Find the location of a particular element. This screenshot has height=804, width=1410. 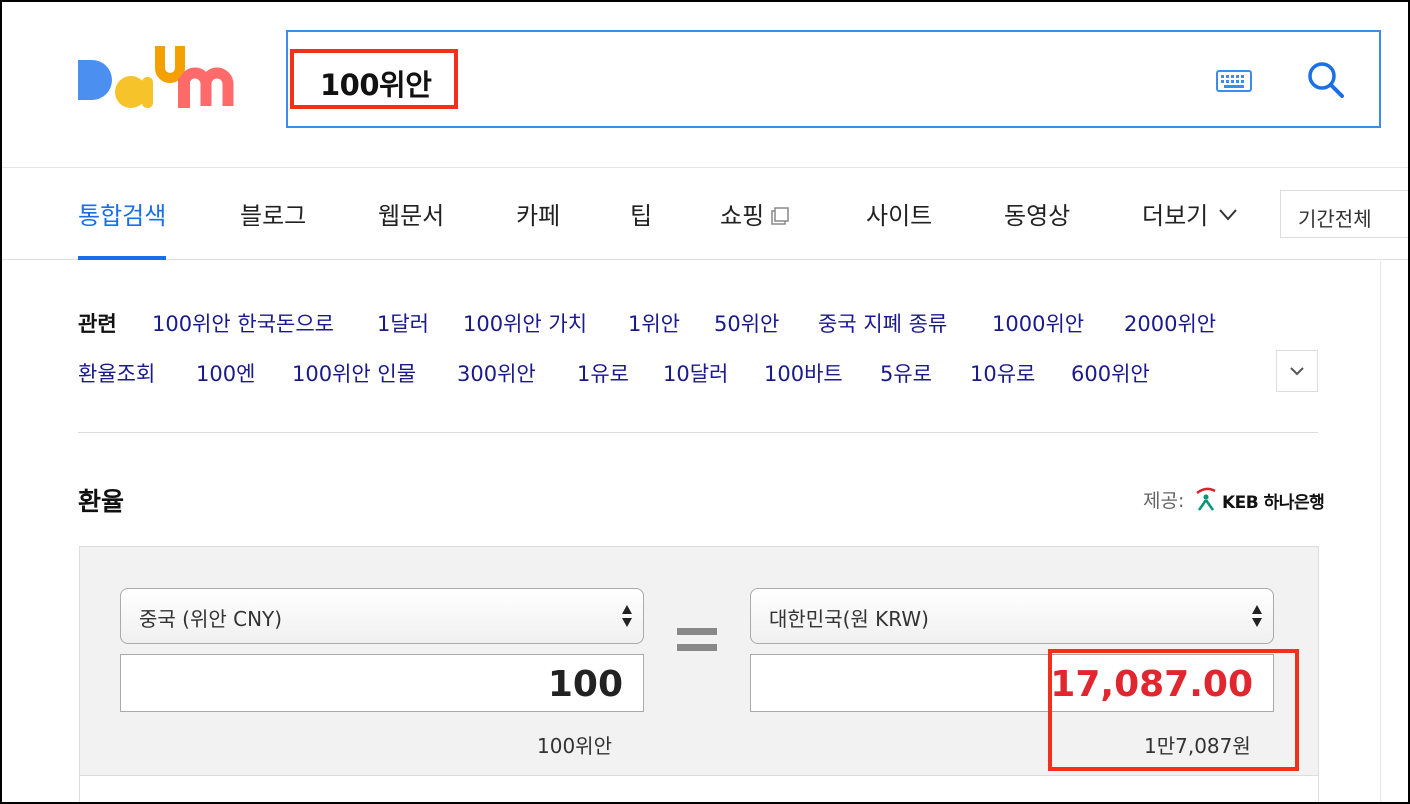

side-divider is located at coordinates (1380, 533).